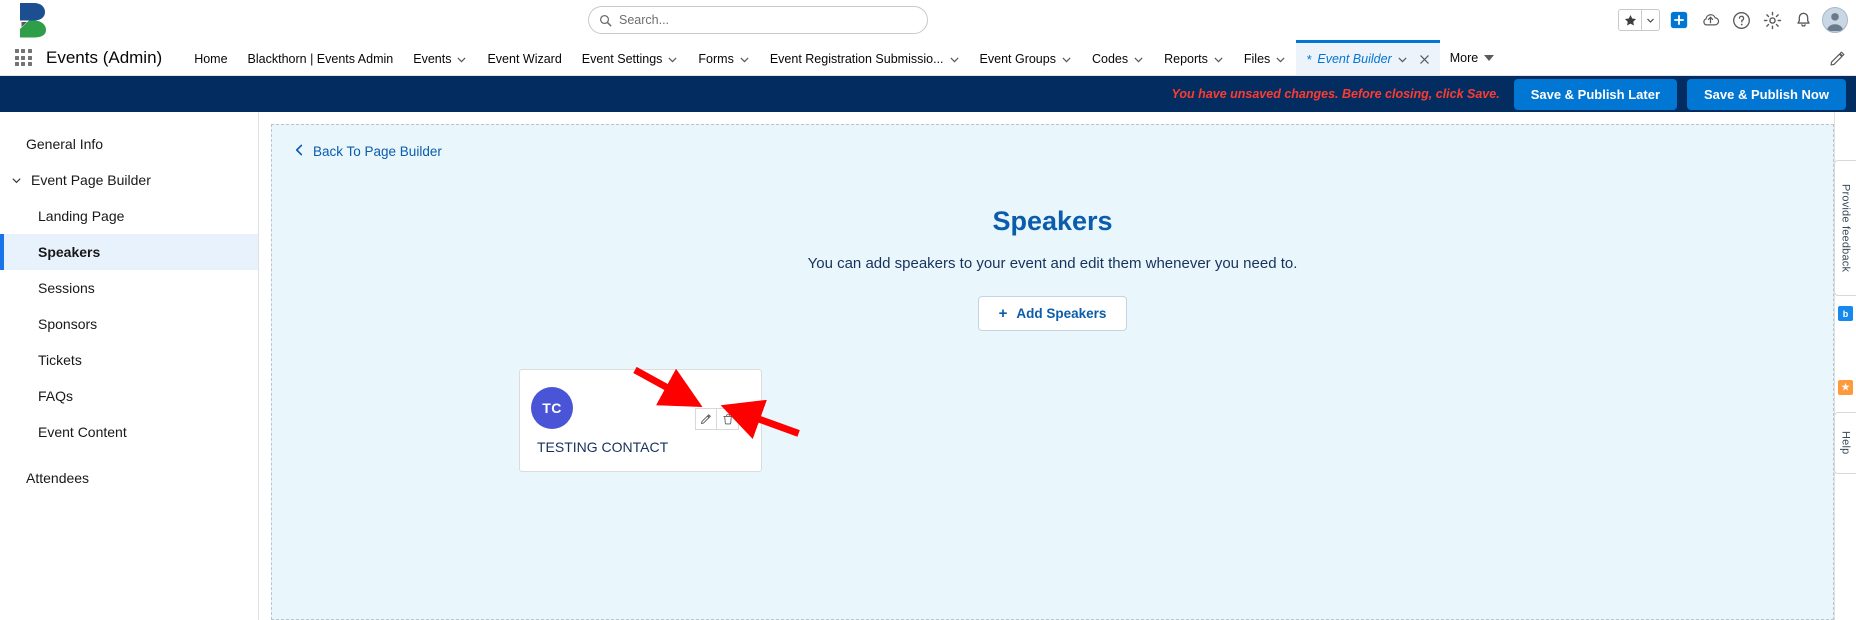 The width and height of the screenshot is (1856, 620). Describe the element at coordinates (1845, 443) in the screenshot. I see `help-tab: Help` at that location.